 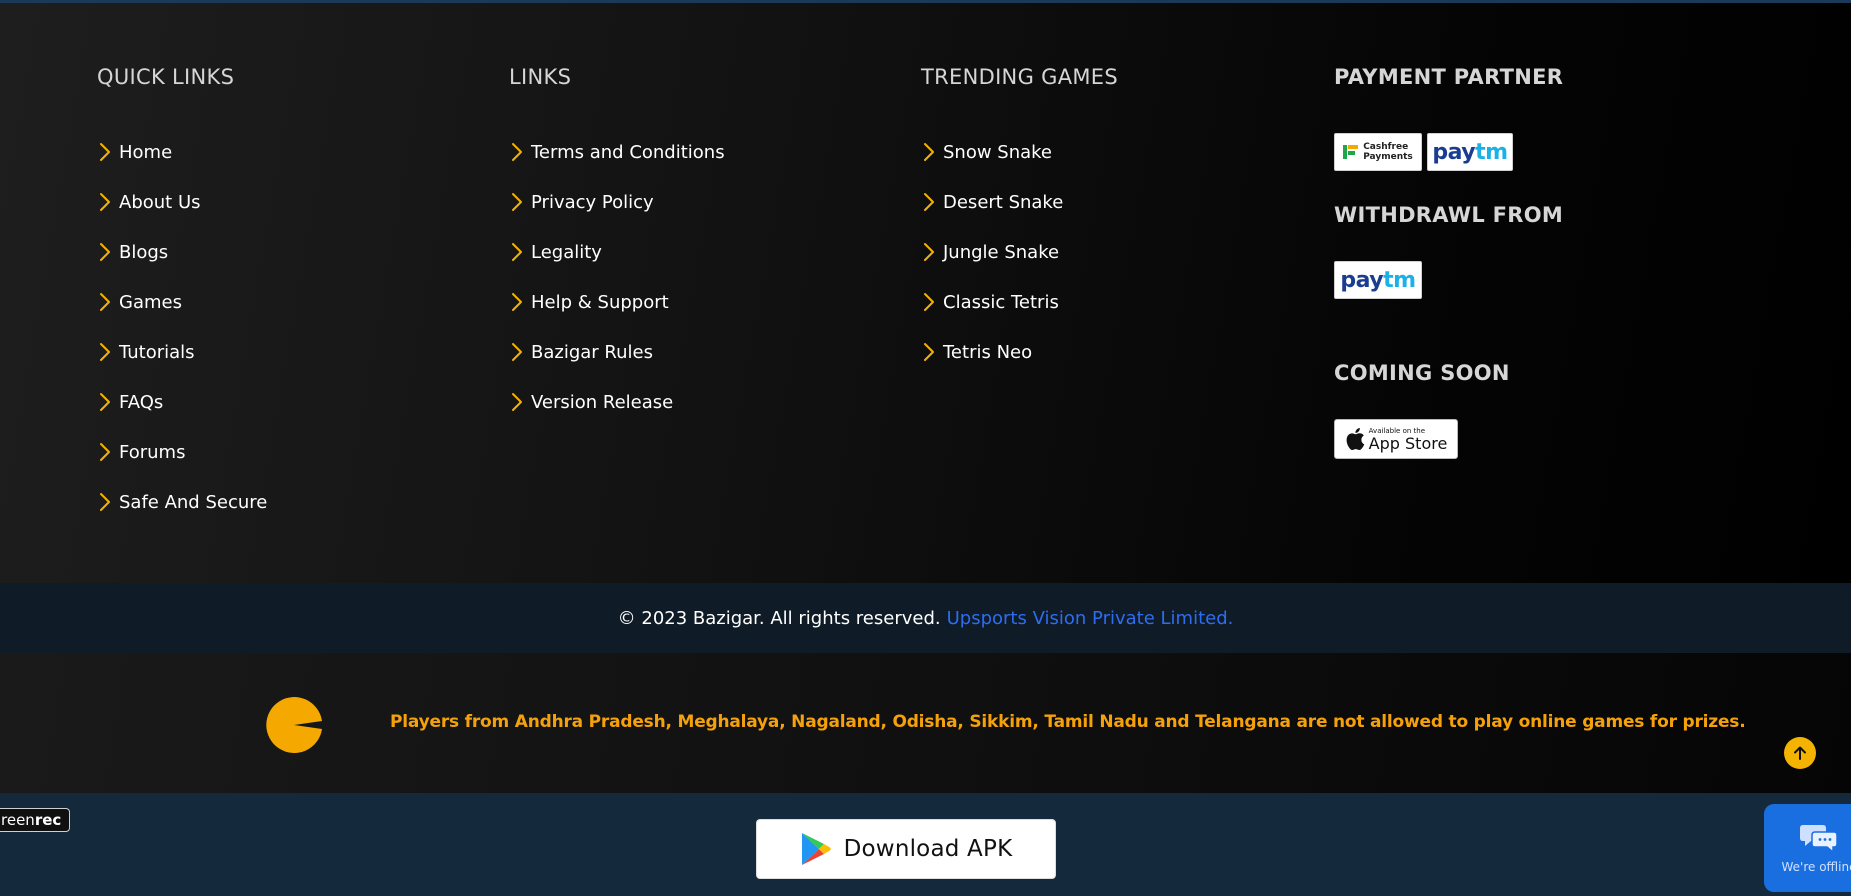 What do you see at coordinates (182, 252) in the screenshot?
I see `quick-link-blogs: Blogs` at bounding box center [182, 252].